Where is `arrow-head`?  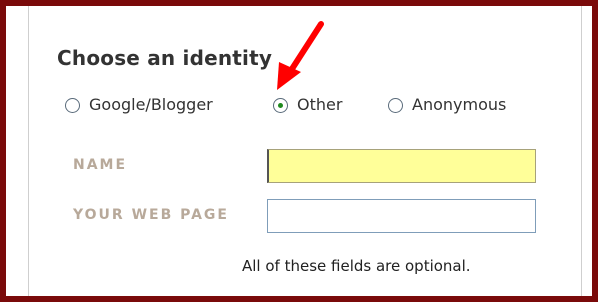 arrow-head is located at coordinates (289, 76).